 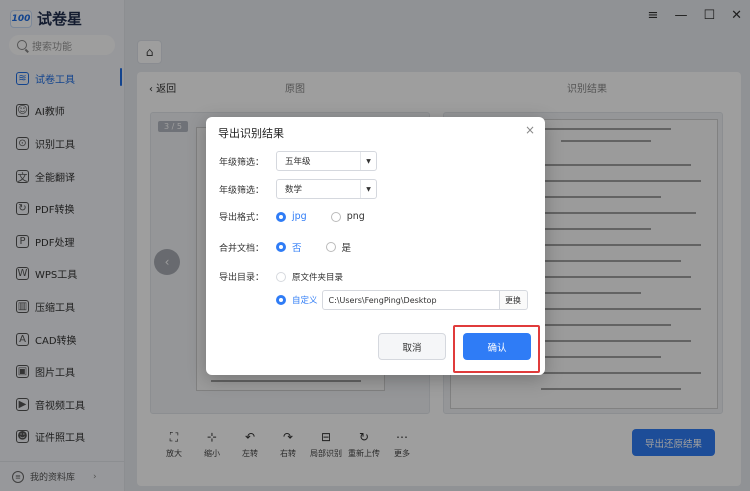 What do you see at coordinates (242, 162) in the screenshot?
I see `grade-filter-label: 年级筛选：` at bounding box center [242, 162].